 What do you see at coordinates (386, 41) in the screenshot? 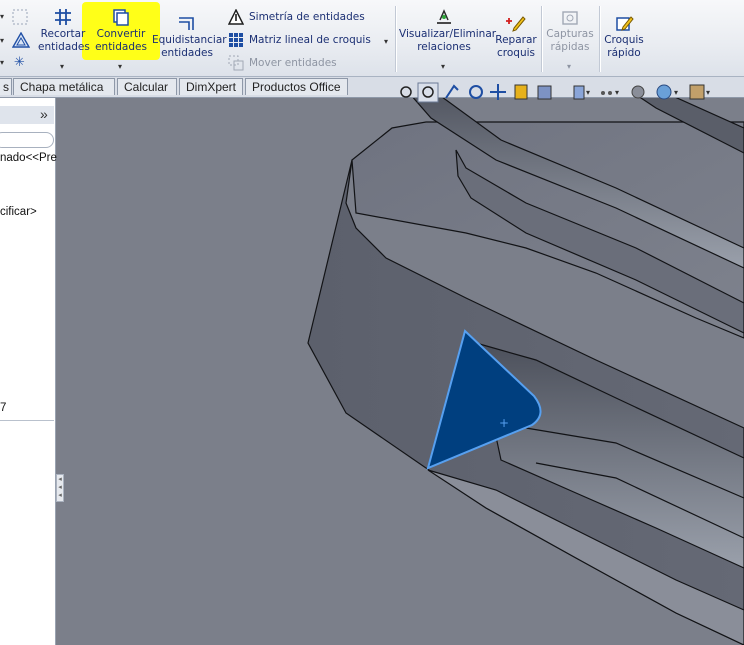
I see `matriz-dropdown-arrow: ▾` at bounding box center [386, 41].